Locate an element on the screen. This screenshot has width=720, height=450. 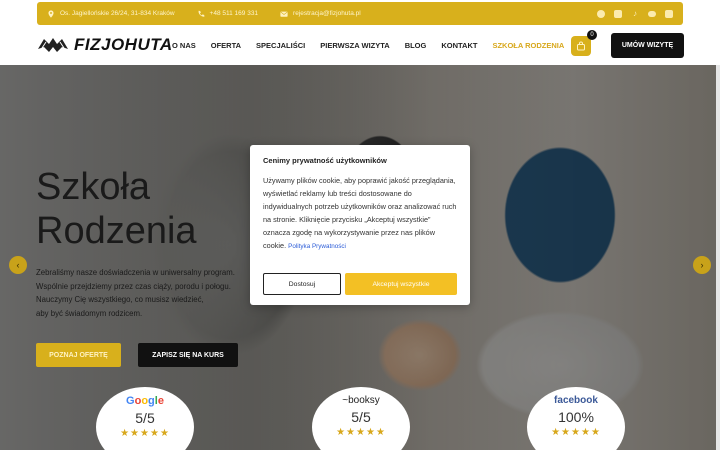
google-stars: ★★★★★ is located at coordinates (145, 433).